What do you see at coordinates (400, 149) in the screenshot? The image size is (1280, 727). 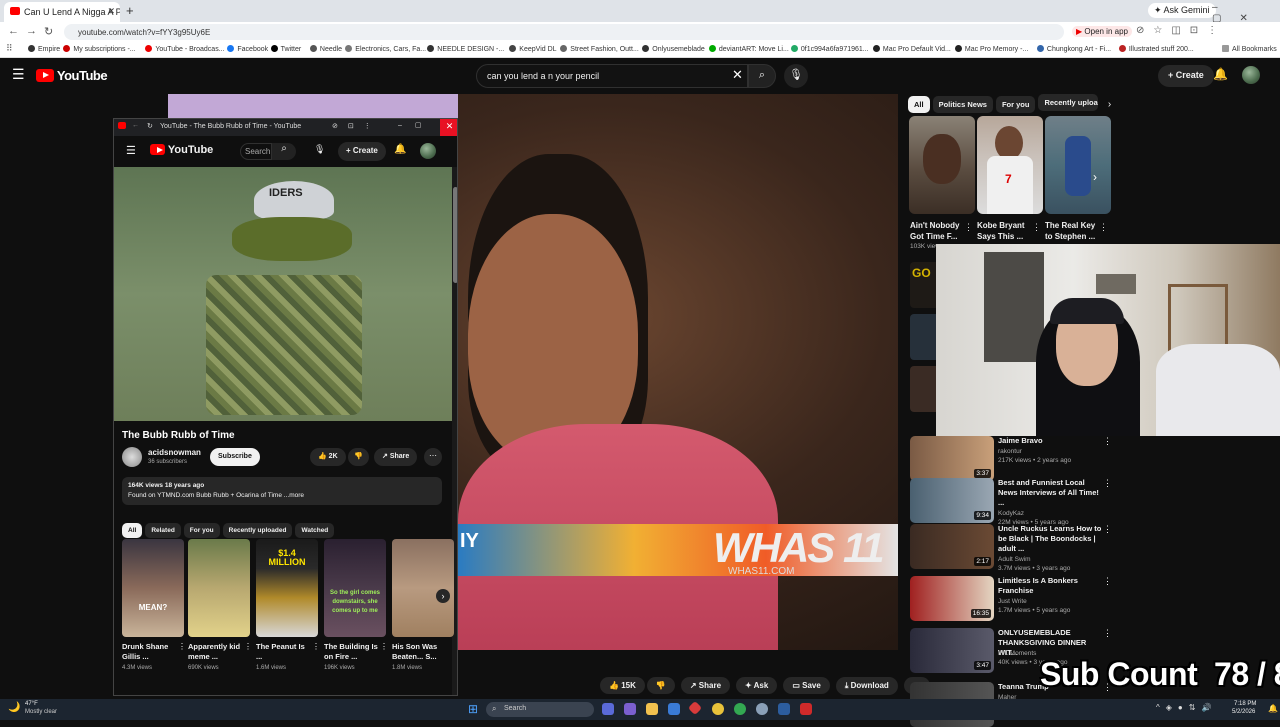 I see `popup-bell-icon: 🔔` at bounding box center [400, 149].